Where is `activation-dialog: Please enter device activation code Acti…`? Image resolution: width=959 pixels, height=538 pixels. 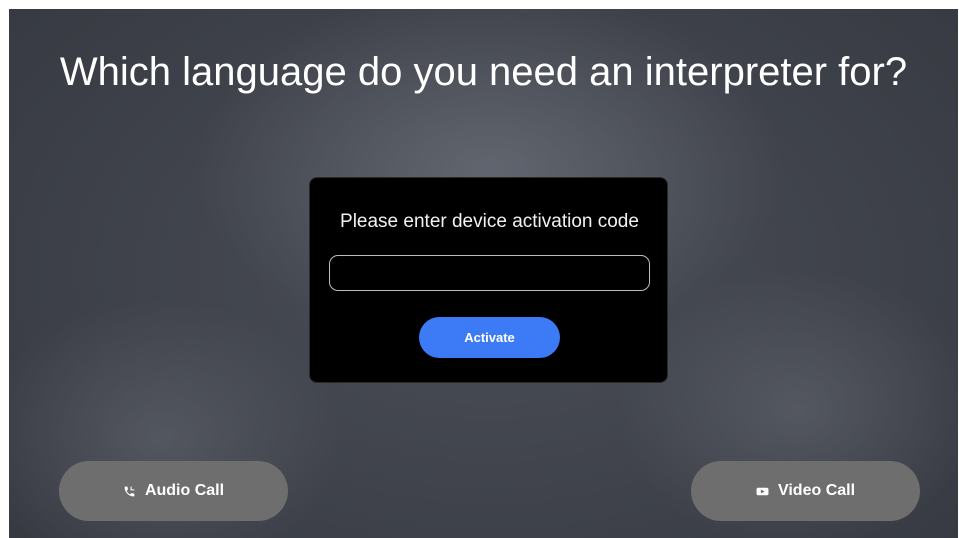 activation-dialog: Please enter device activation code Acti… is located at coordinates (488, 280).